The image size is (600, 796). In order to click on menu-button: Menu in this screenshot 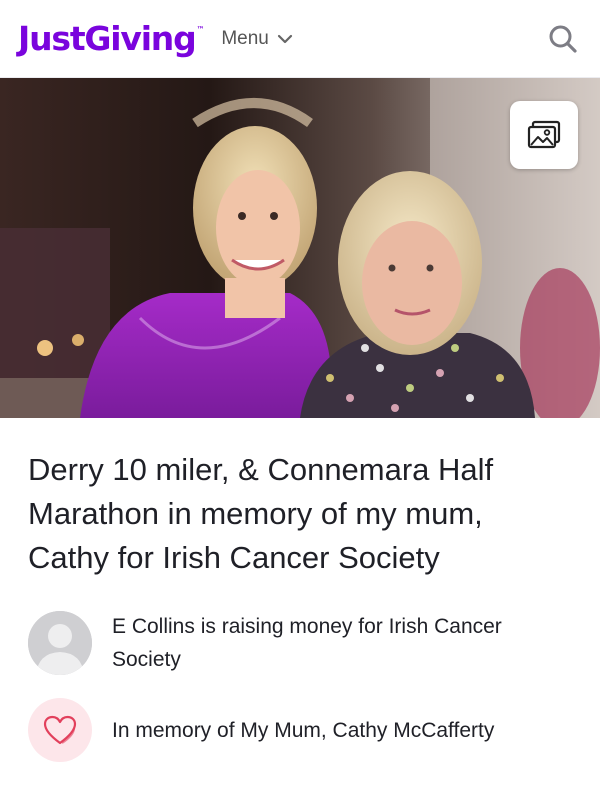, I will do `click(257, 39)`.